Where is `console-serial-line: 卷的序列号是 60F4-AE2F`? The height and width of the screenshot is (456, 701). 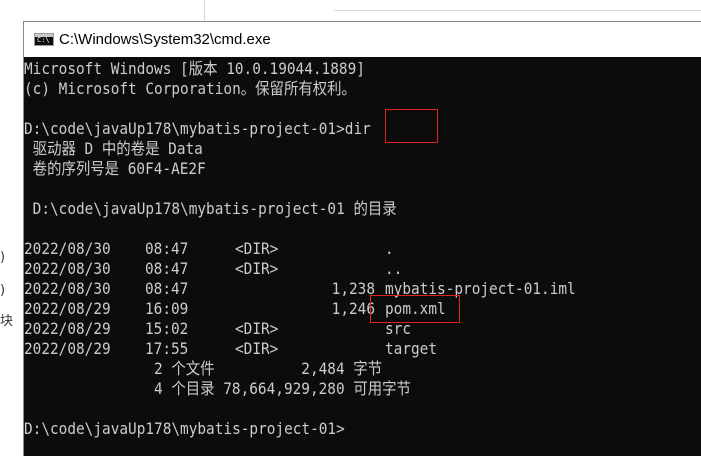 console-serial-line: 卷的序列号是 60F4-AE2F is located at coordinates (115, 168).